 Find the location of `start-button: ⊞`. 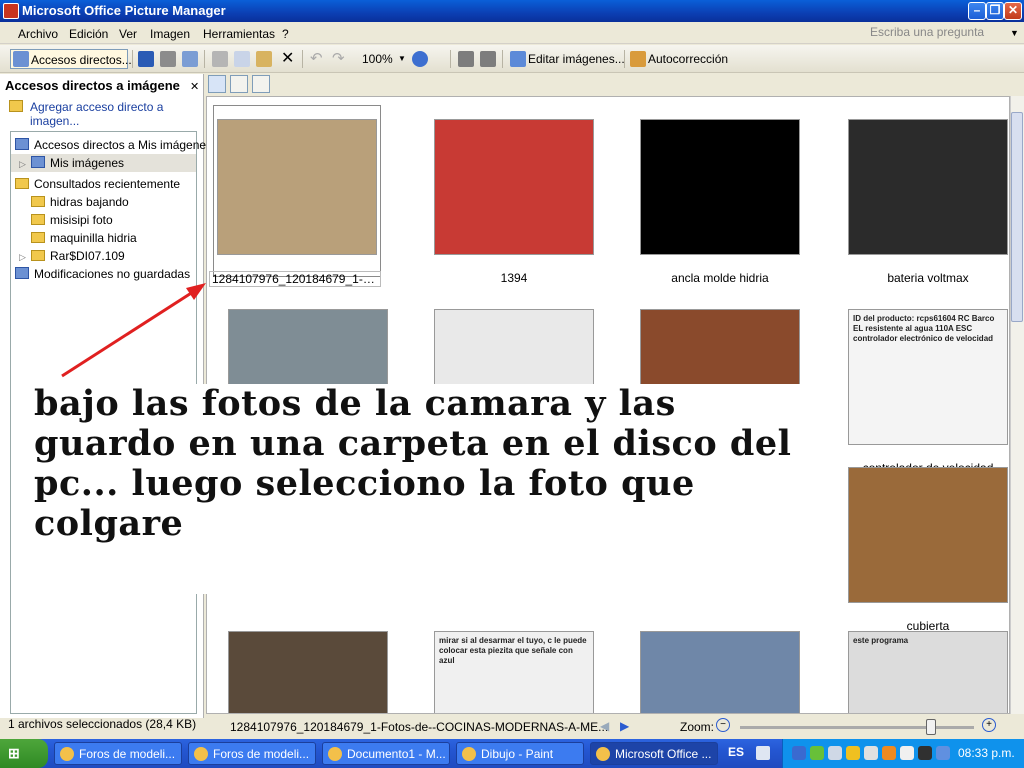

start-button: ⊞ is located at coordinates (24, 753).